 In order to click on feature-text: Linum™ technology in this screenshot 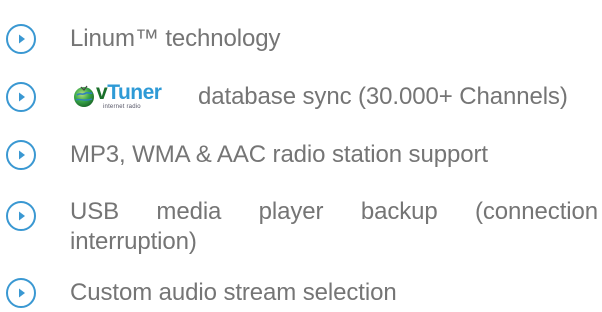, I will do `click(175, 38)`.